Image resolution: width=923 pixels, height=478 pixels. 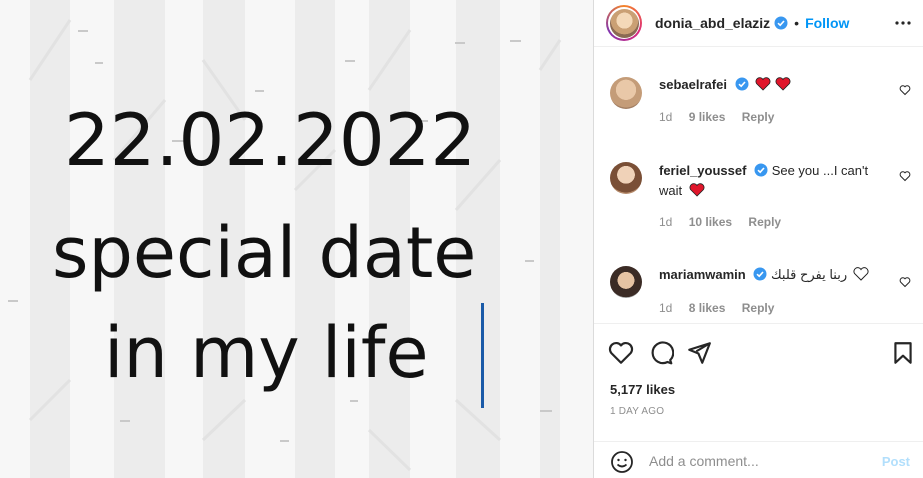 I want to click on text-cursor, so click(x=482, y=355).